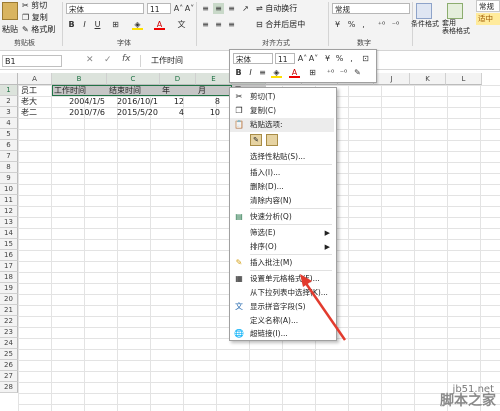 The height and width of the screenshot is (411, 500). What do you see at coordinates (323, 307) in the screenshot?
I see `annotation-arrow` at bounding box center [323, 307].